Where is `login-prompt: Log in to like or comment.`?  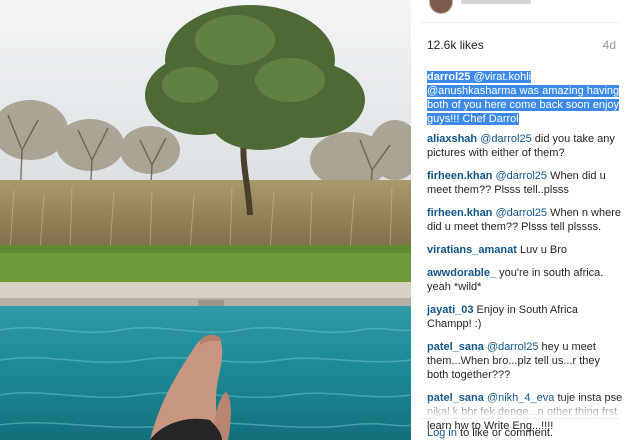
login-prompt: Log in to like or comment. is located at coordinates (490, 433).